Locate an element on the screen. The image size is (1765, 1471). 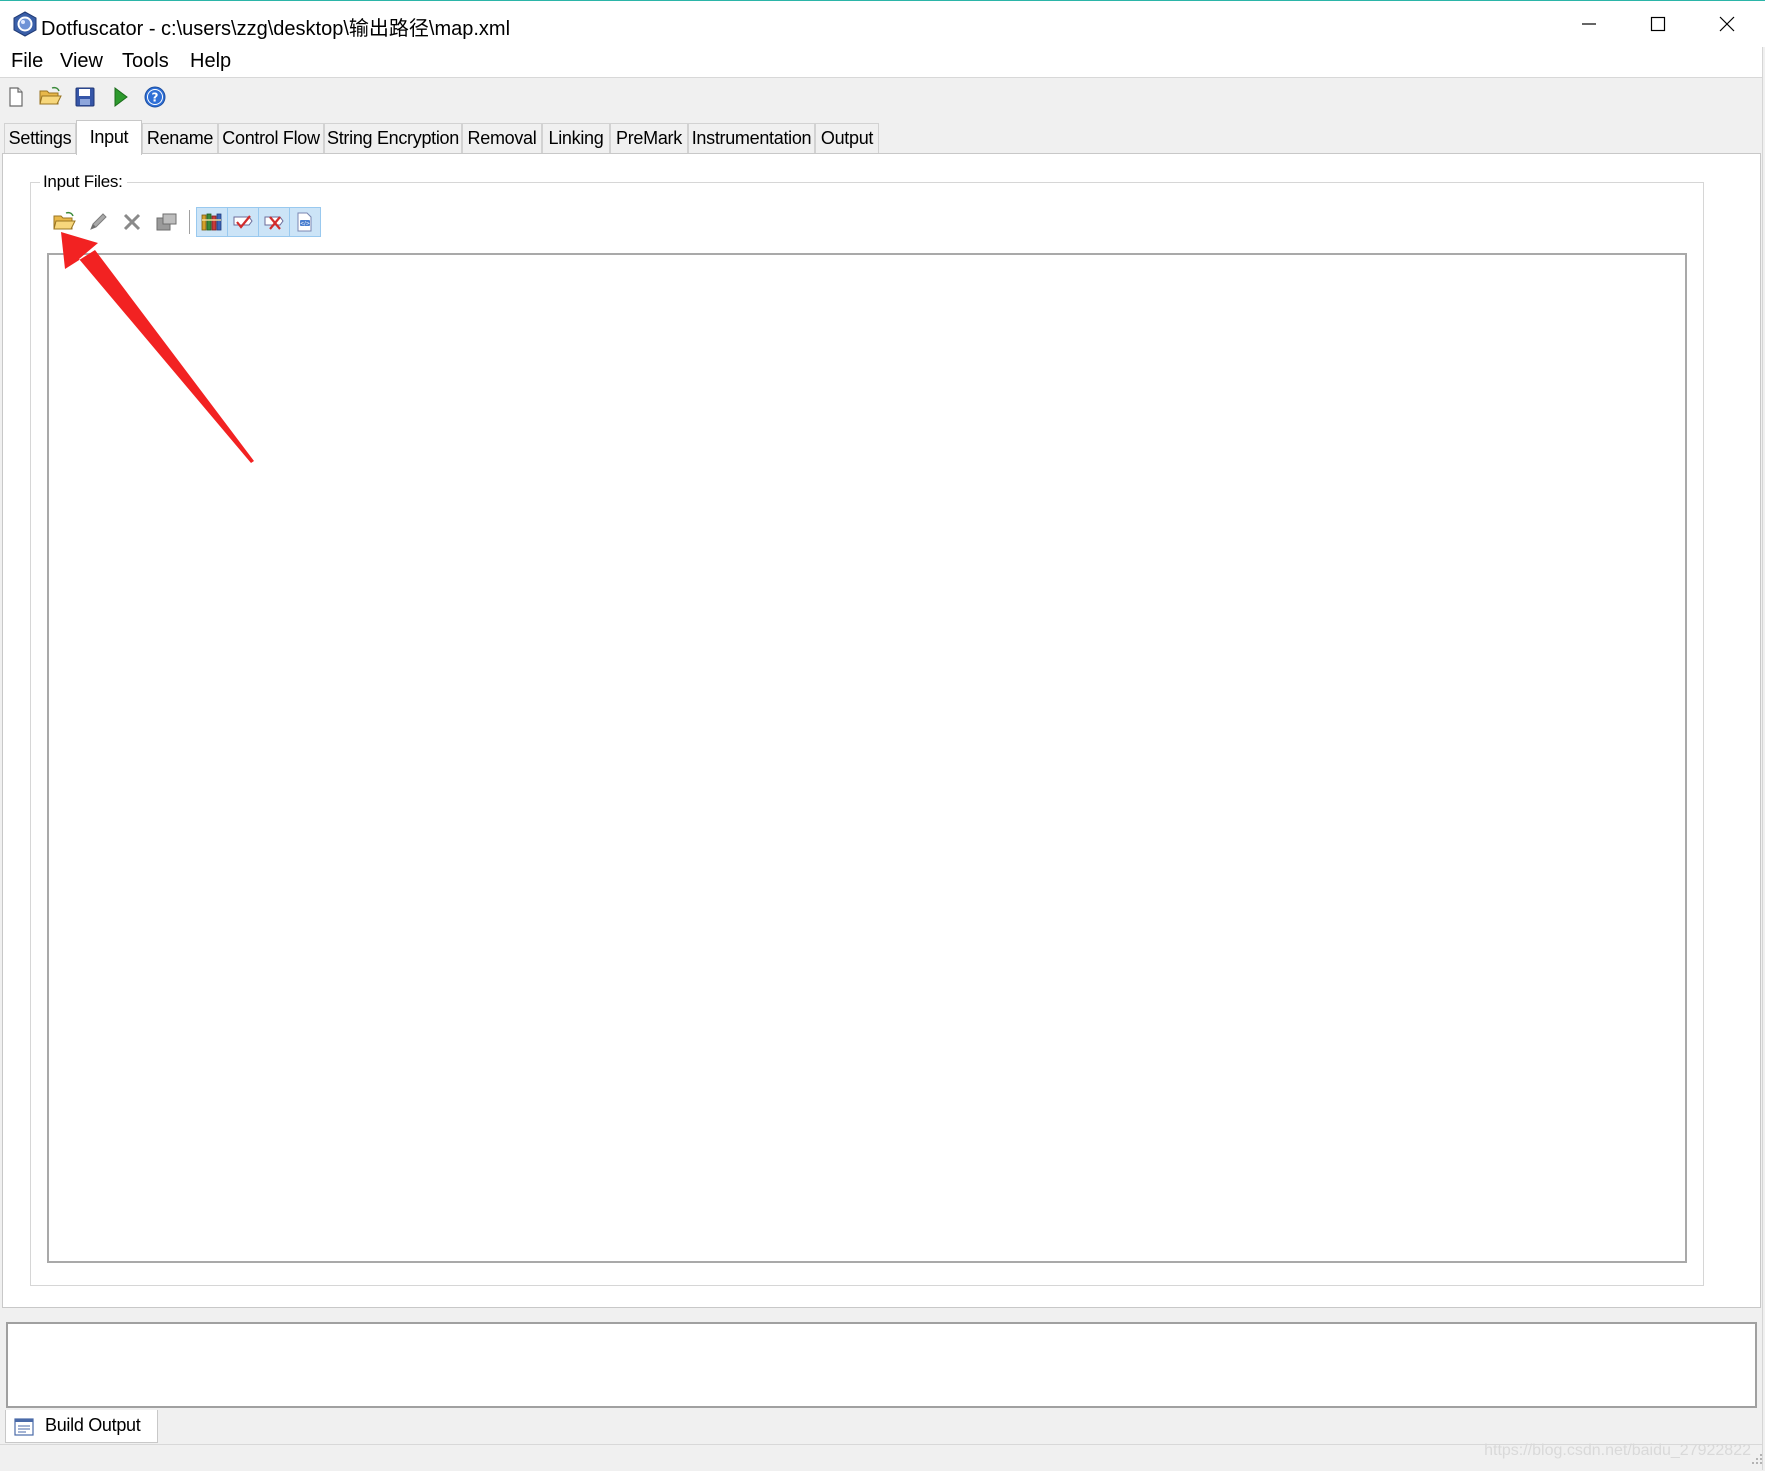
edit-icon is located at coordinates (98, 221).